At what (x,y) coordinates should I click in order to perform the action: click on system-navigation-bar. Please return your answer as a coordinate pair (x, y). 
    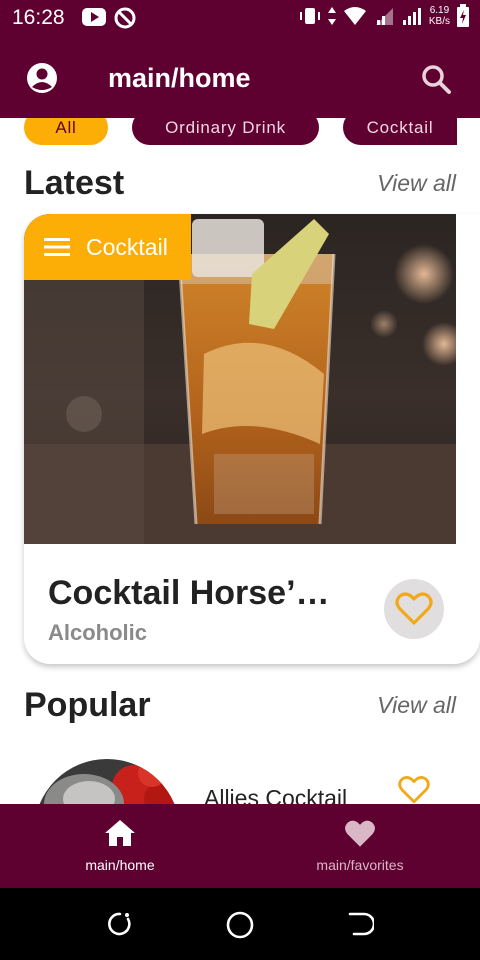
    Looking at the image, I should click on (240, 924).